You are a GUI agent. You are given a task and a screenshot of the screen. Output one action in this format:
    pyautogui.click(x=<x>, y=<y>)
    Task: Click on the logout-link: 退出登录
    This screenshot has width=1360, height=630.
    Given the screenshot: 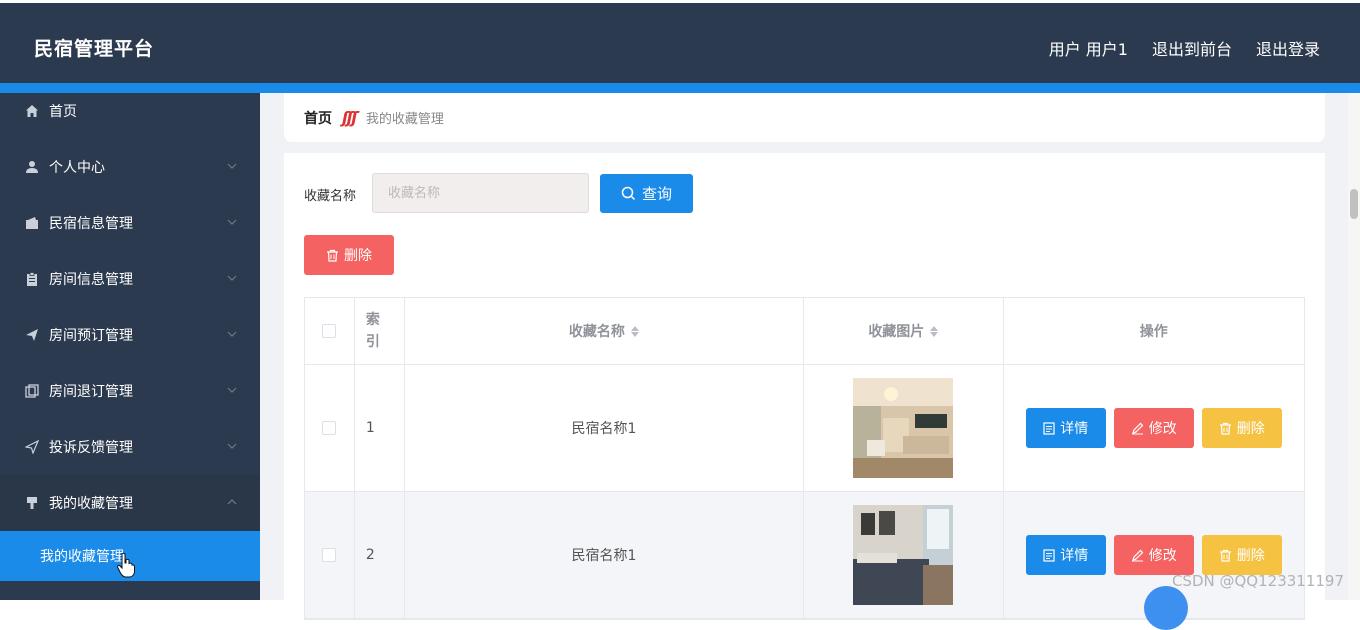 What is the action you would take?
    pyautogui.click(x=1288, y=48)
    